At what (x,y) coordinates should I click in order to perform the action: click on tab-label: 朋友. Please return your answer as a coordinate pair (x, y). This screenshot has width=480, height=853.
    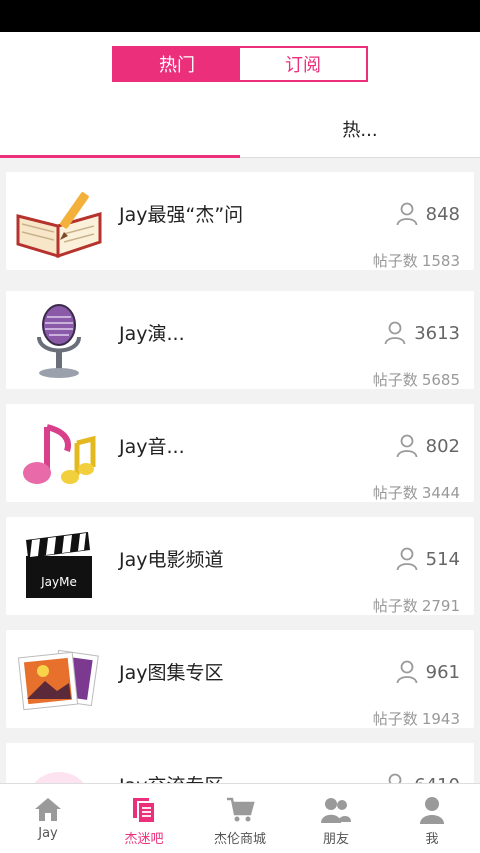
    Looking at the image, I should click on (335, 839).